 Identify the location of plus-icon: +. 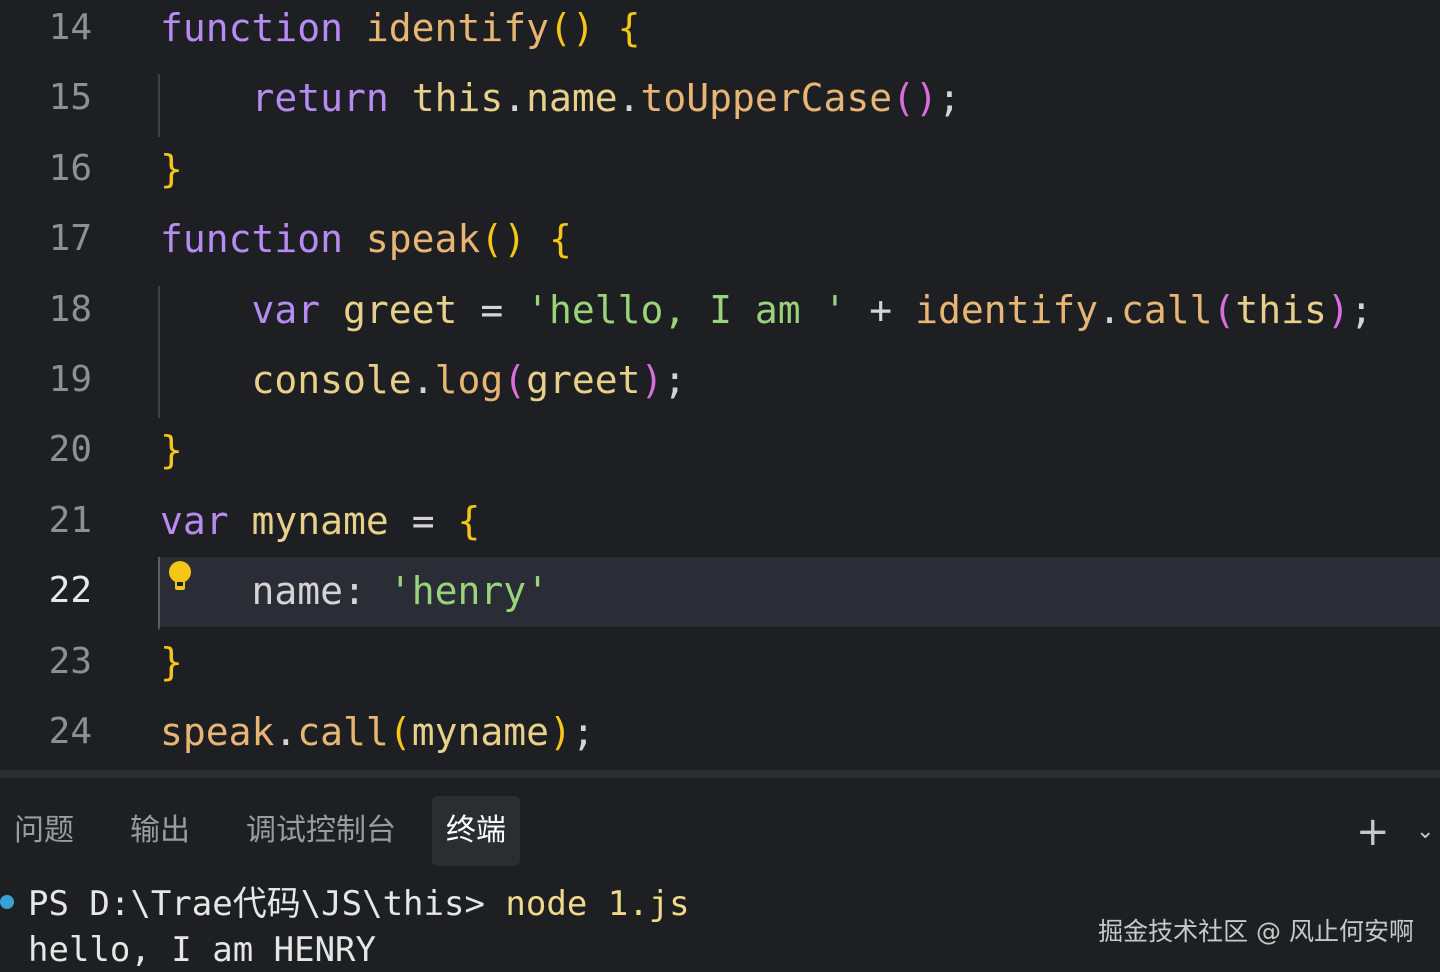
(1373, 832).